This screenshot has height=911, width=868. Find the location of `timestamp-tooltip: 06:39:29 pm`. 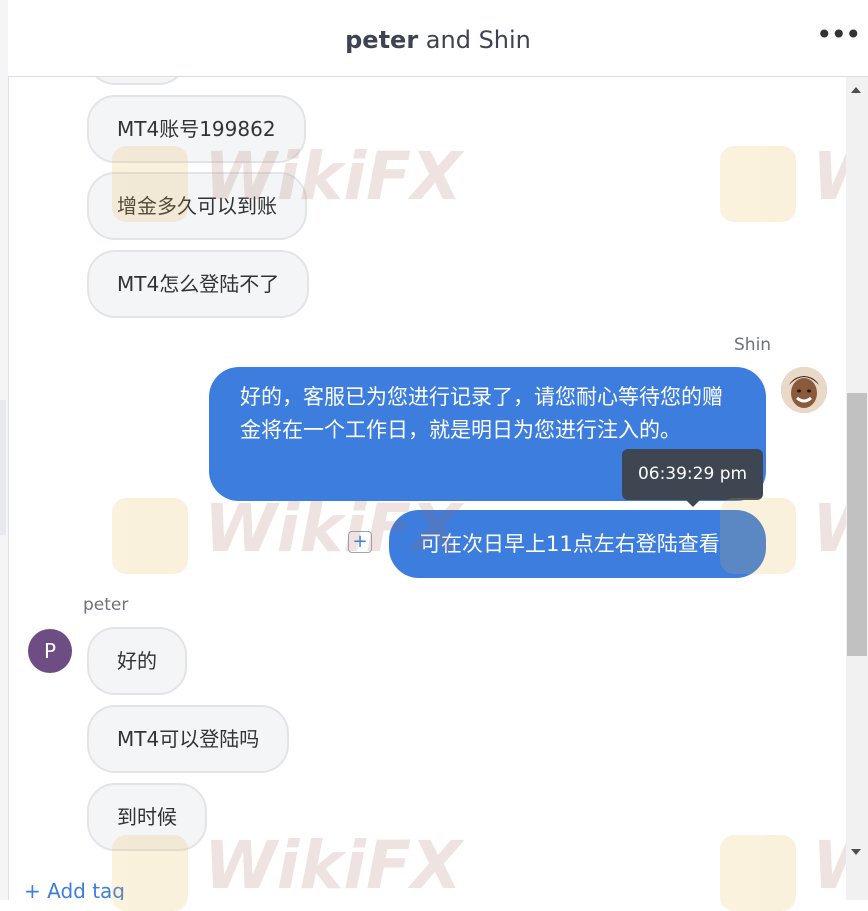

timestamp-tooltip: 06:39:29 pm is located at coordinates (692, 478).